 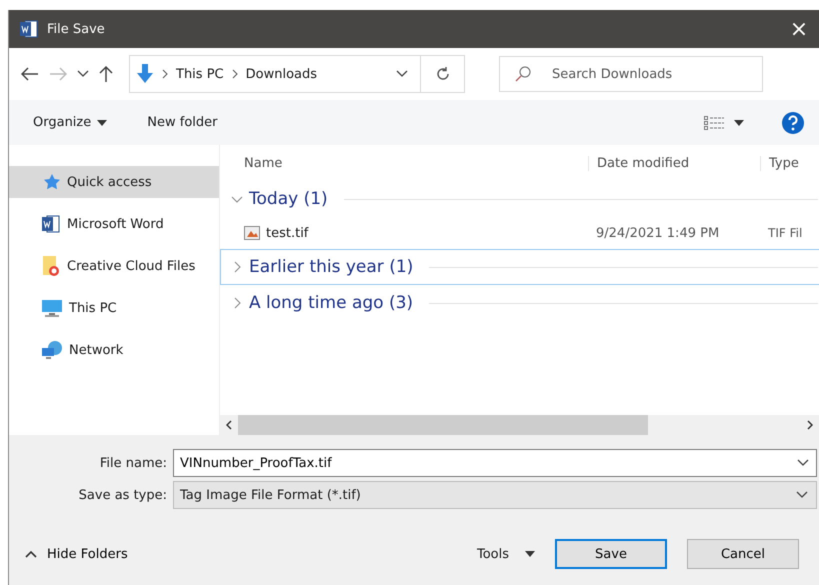 What do you see at coordinates (519, 199) in the screenshot?
I see `group-header: Today (1)` at bounding box center [519, 199].